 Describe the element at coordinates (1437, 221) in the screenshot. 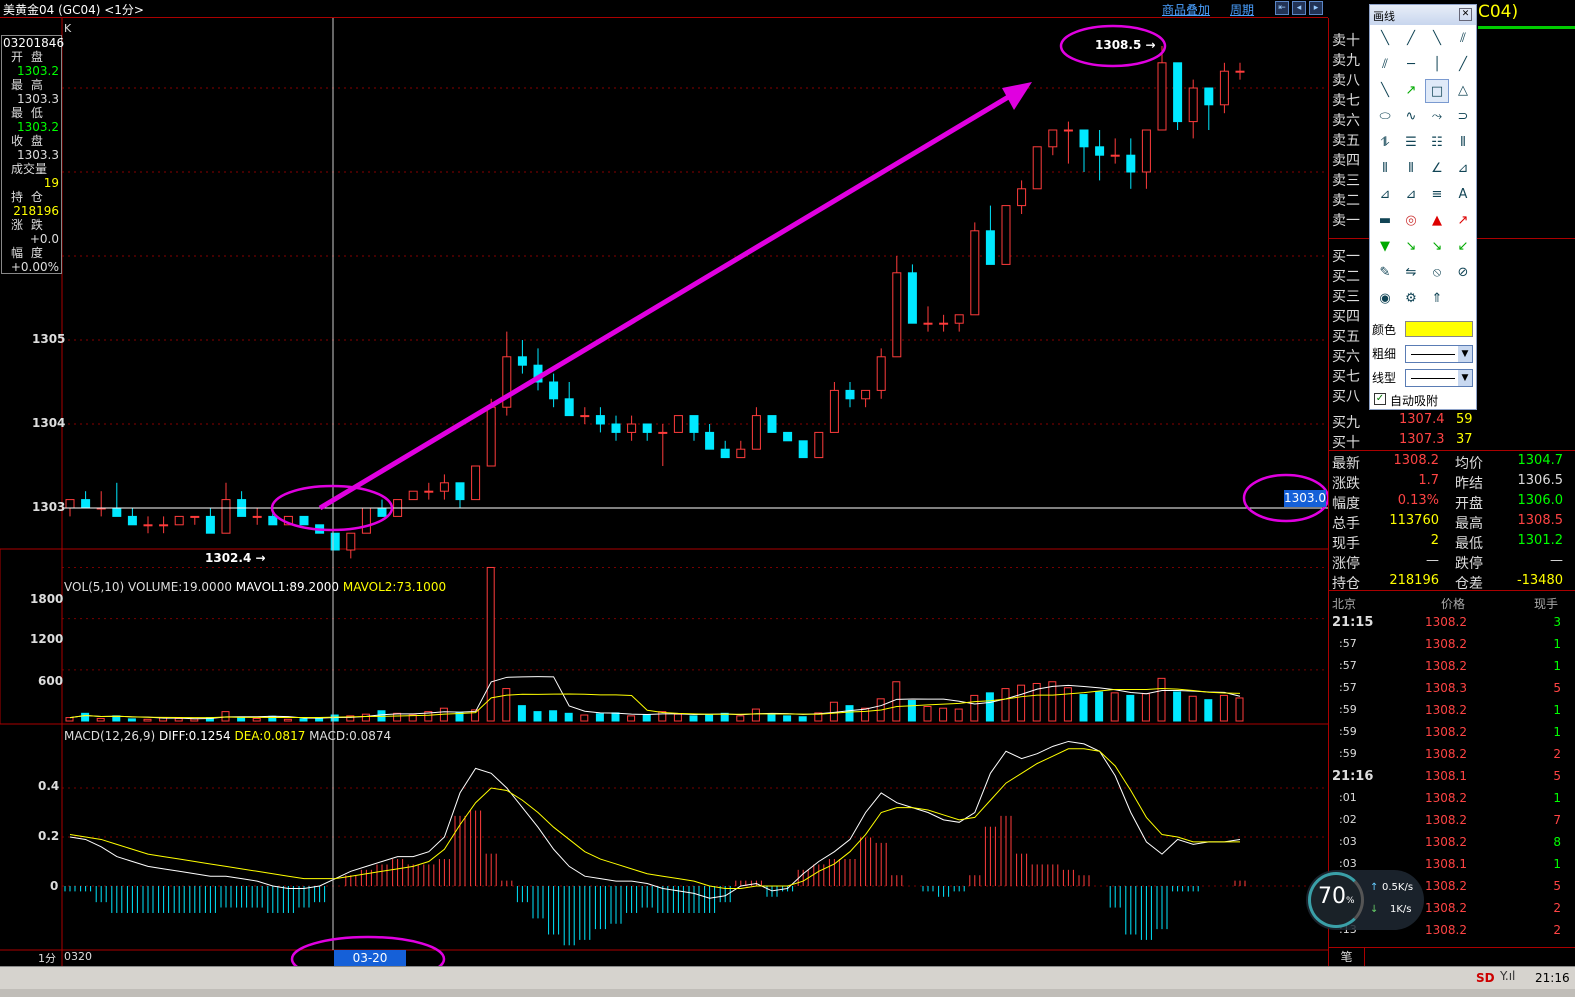

I see `up-arrow-icon: ▲` at that location.